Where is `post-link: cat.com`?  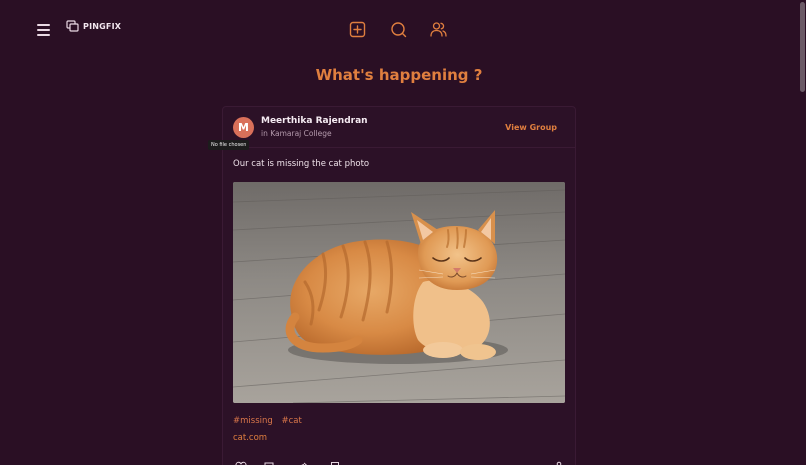 post-link: cat.com is located at coordinates (250, 438).